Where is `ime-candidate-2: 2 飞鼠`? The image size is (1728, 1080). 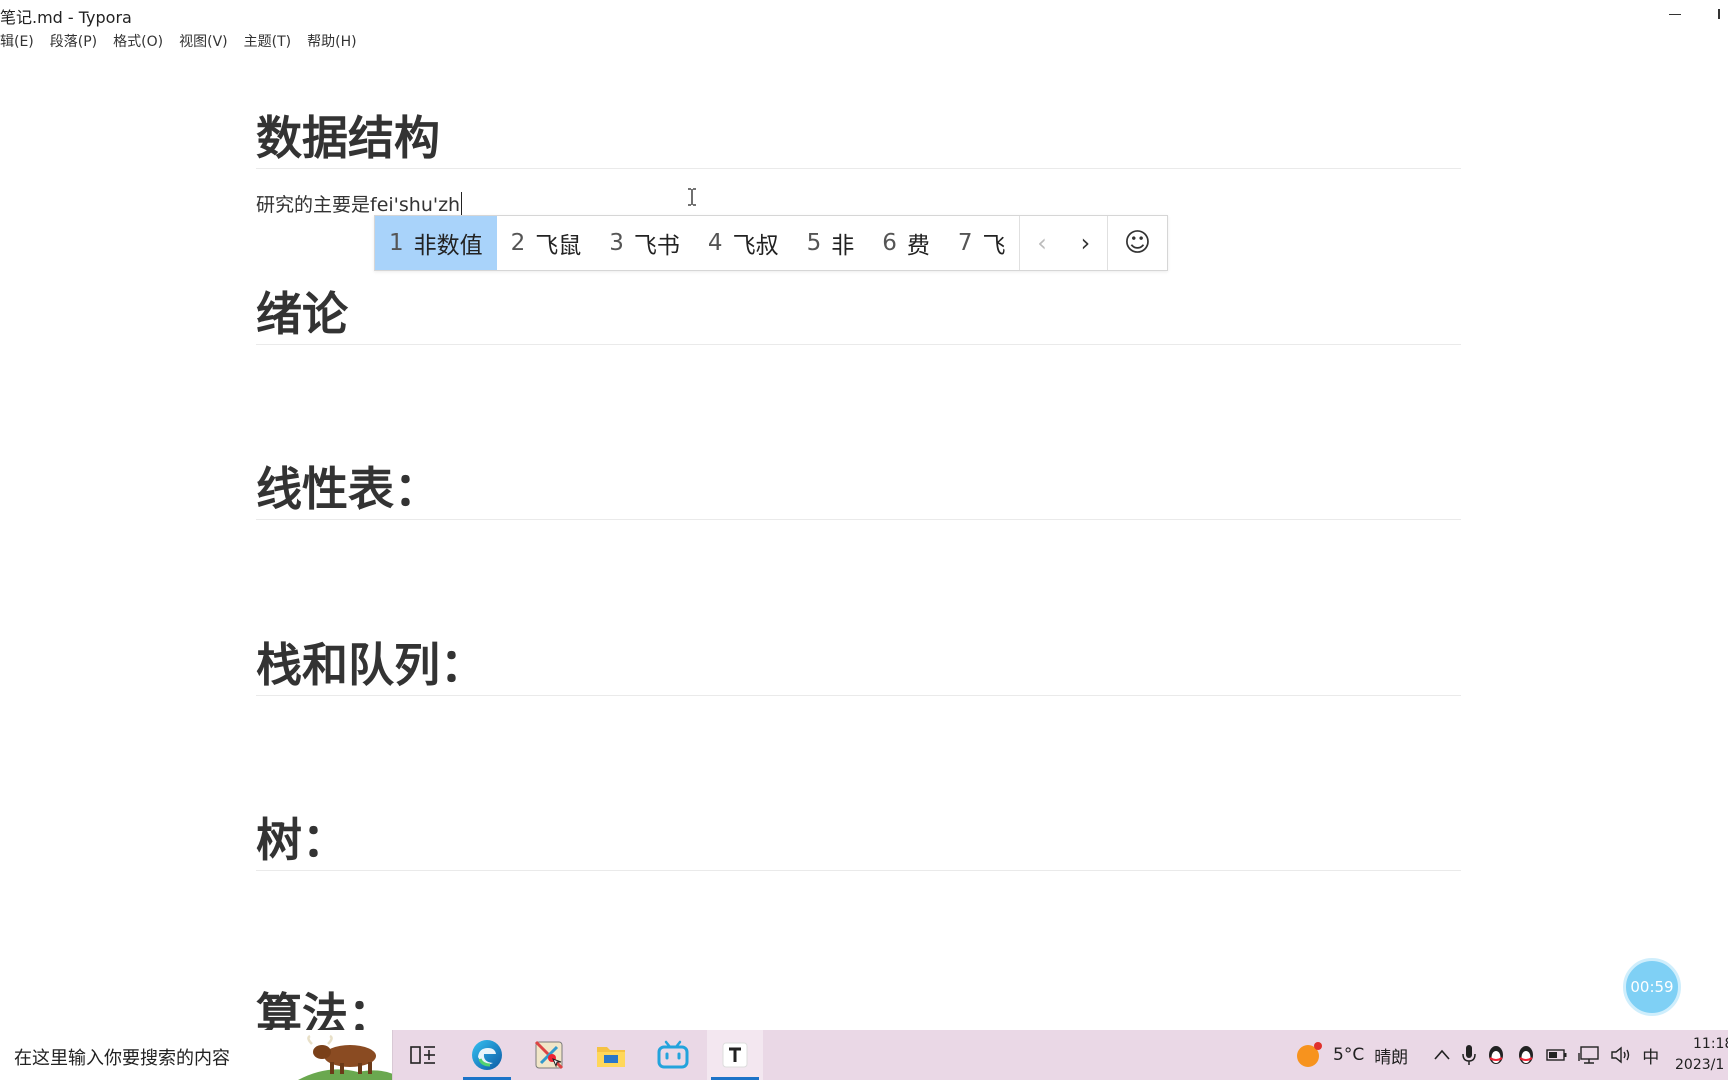 ime-candidate-2: 2 飞鼠 is located at coordinates (546, 243).